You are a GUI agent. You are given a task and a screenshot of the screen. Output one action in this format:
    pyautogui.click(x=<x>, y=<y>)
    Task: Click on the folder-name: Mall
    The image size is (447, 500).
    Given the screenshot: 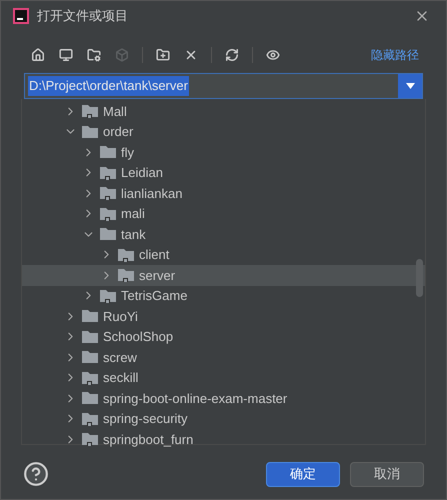 What is the action you would take?
    pyautogui.click(x=115, y=111)
    